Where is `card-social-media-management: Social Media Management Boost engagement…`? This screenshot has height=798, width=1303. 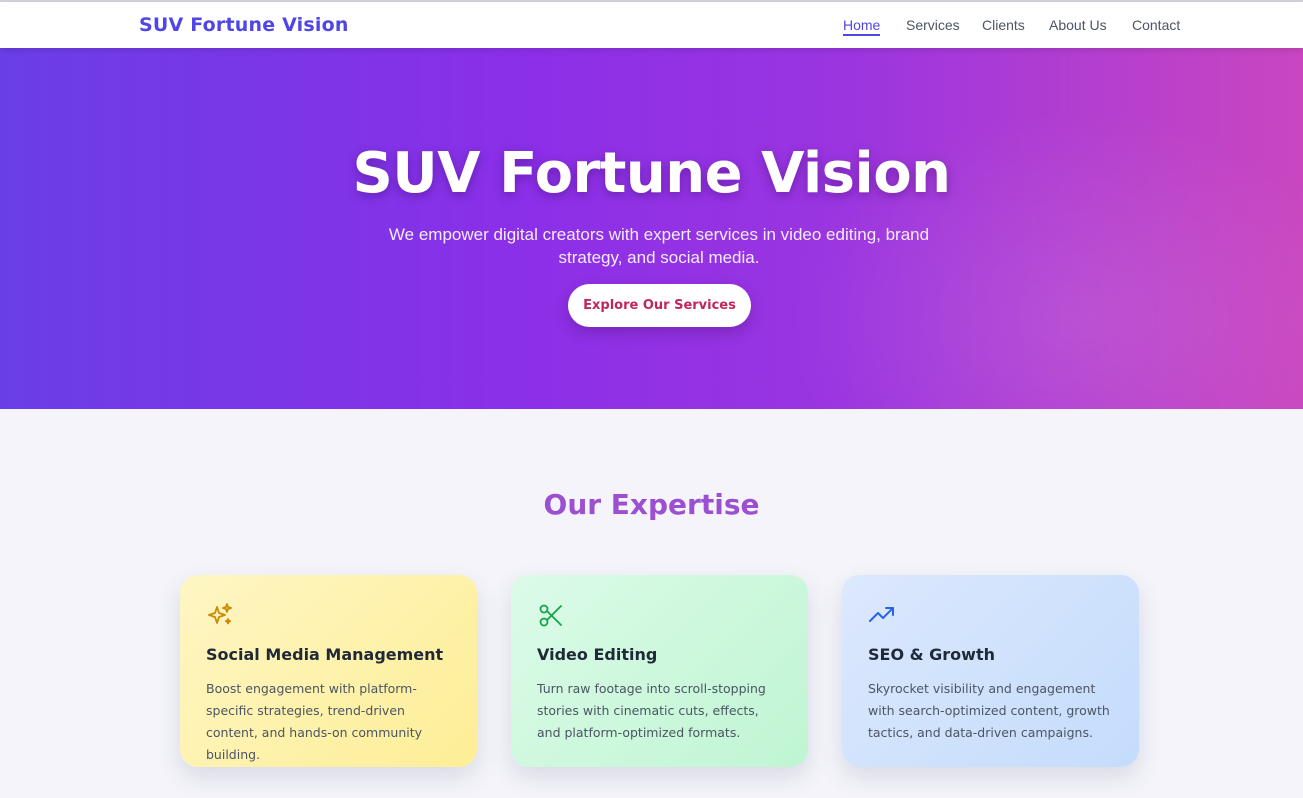 card-social-media-management: Social Media Management Boost engagement… is located at coordinates (328, 671).